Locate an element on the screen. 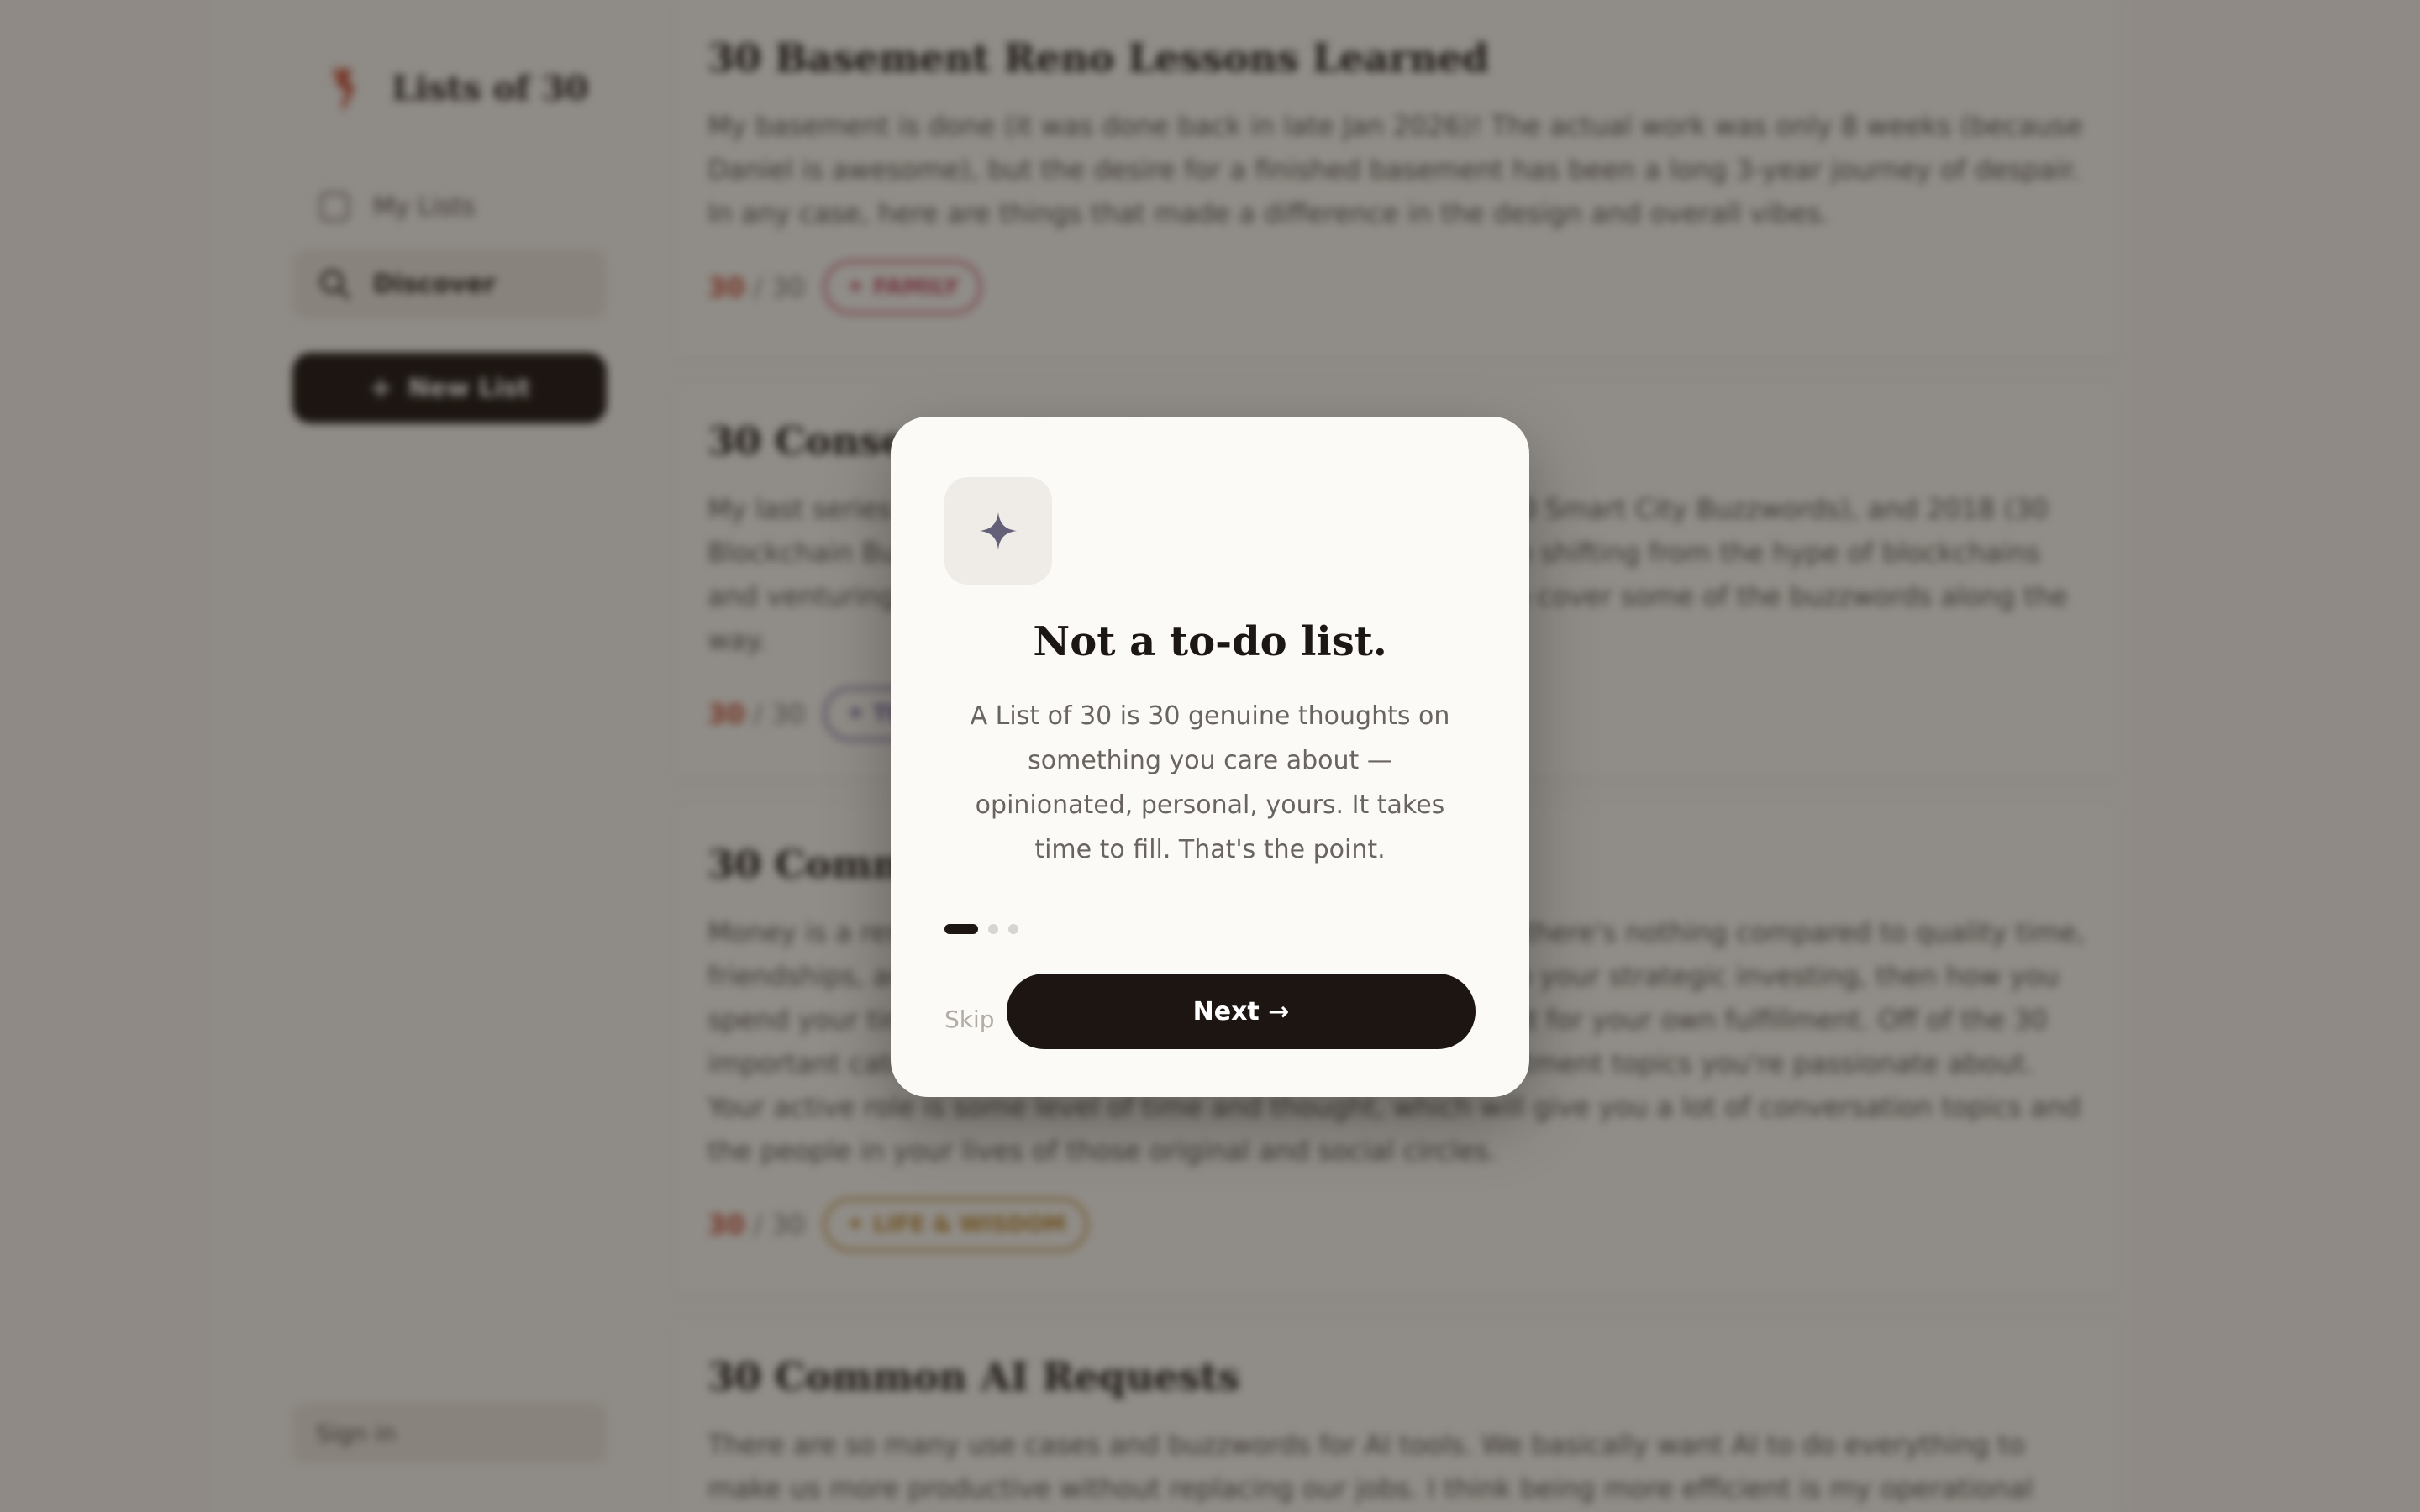 This screenshot has width=2420, height=1512. modal-icon-box is located at coordinates (998, 531).